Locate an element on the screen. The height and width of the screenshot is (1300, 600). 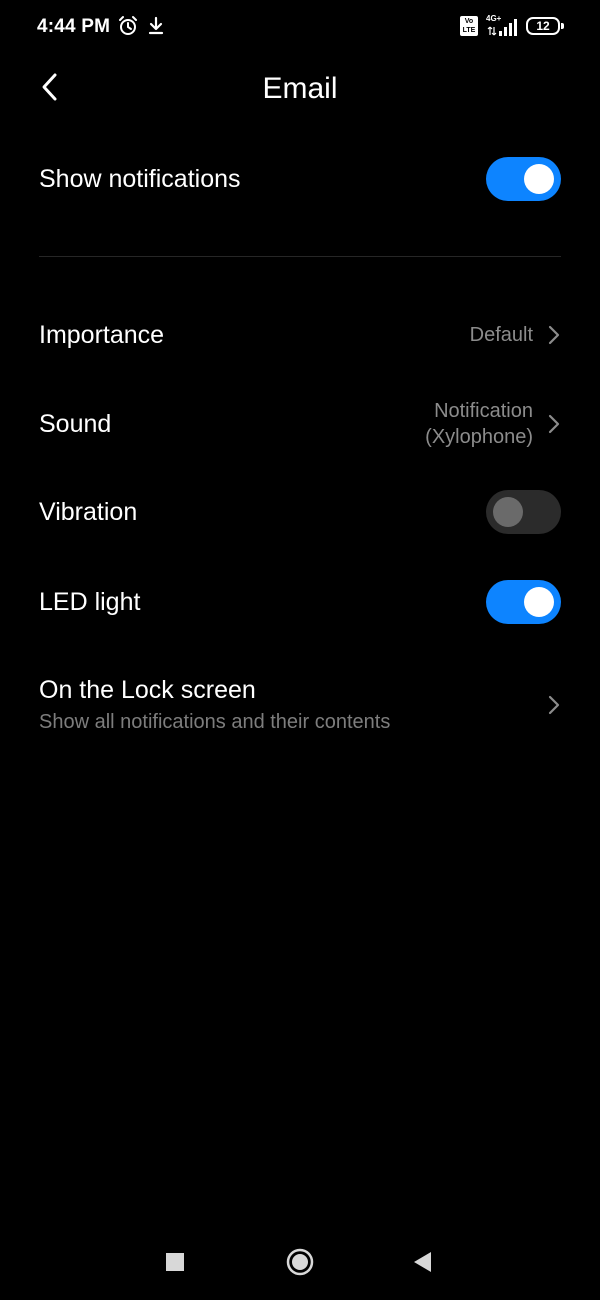
show-notifications-toggle is located at coordinates (523, 179).